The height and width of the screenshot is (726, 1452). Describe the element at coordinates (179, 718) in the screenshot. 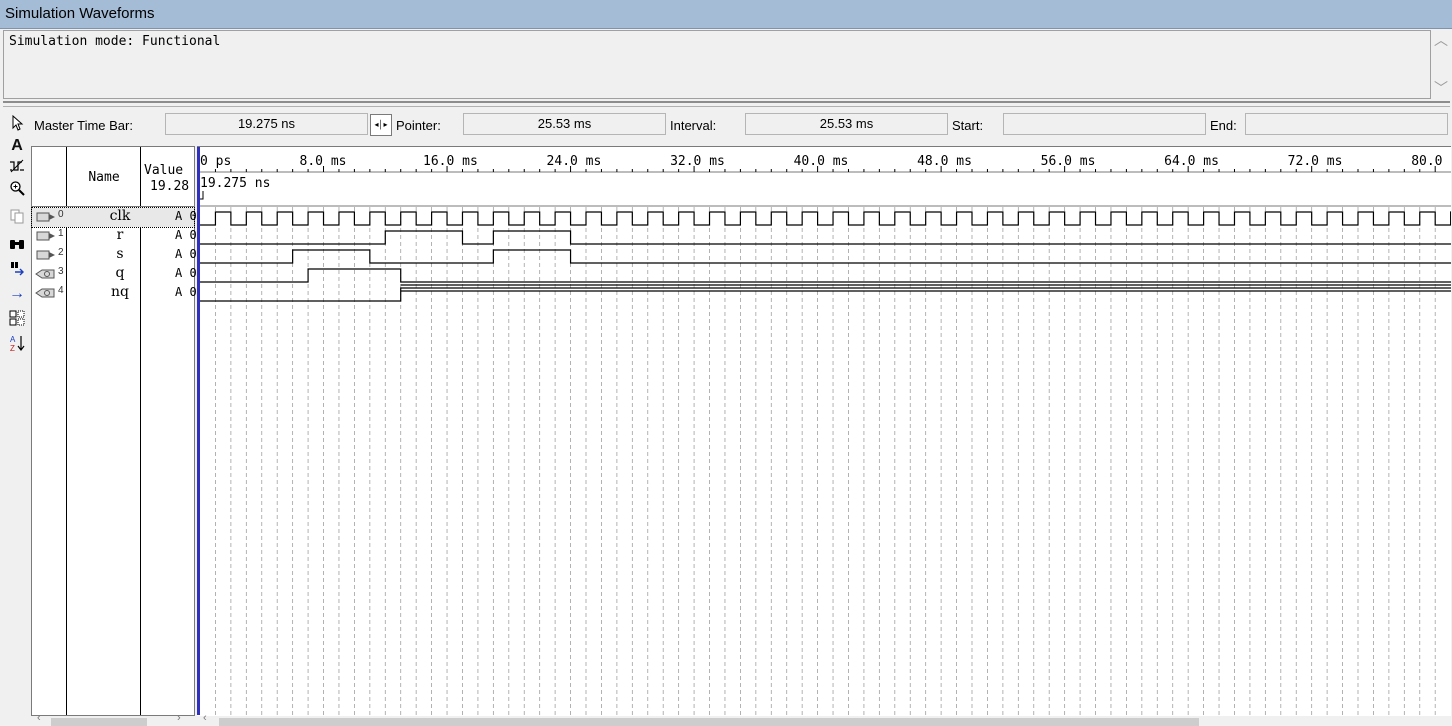

I see `scroll-right-icon: ›` at that location.